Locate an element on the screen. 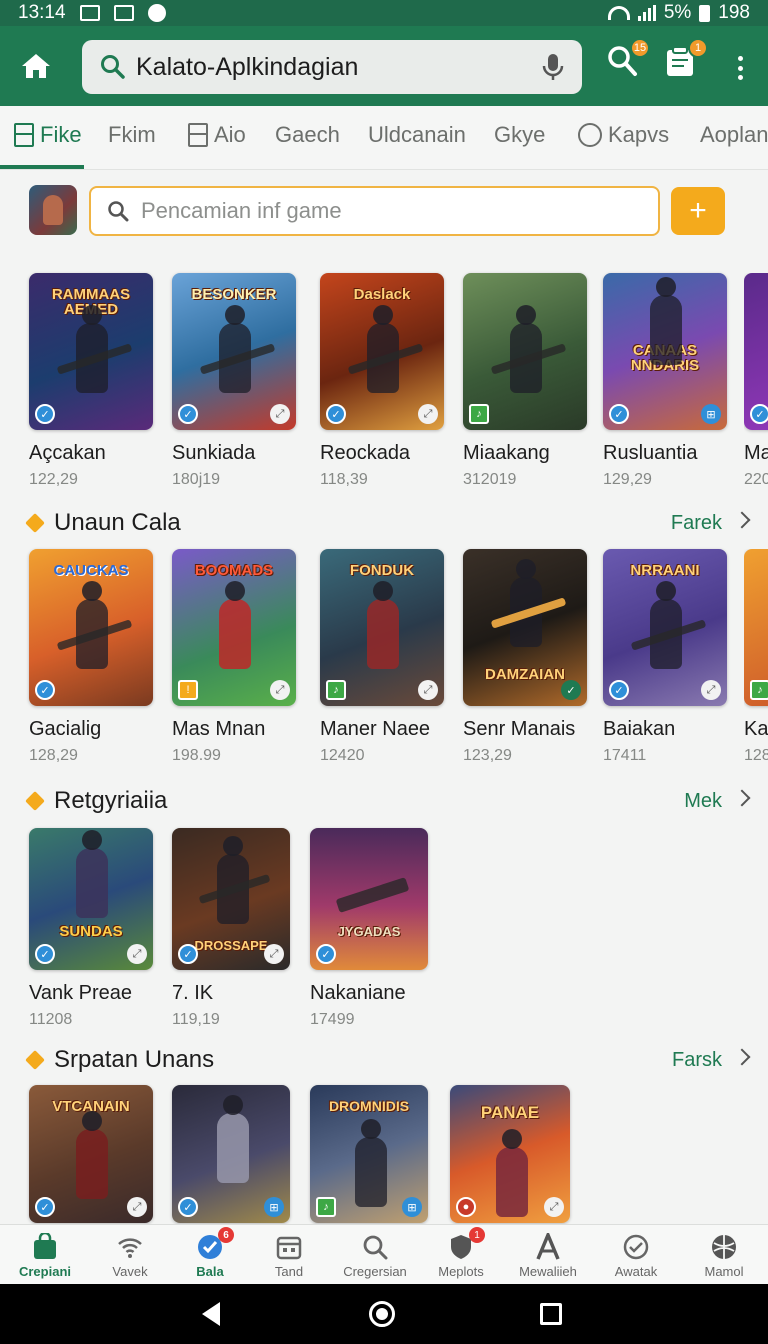  game-count: 17411 is located at coordinates (625, 755).